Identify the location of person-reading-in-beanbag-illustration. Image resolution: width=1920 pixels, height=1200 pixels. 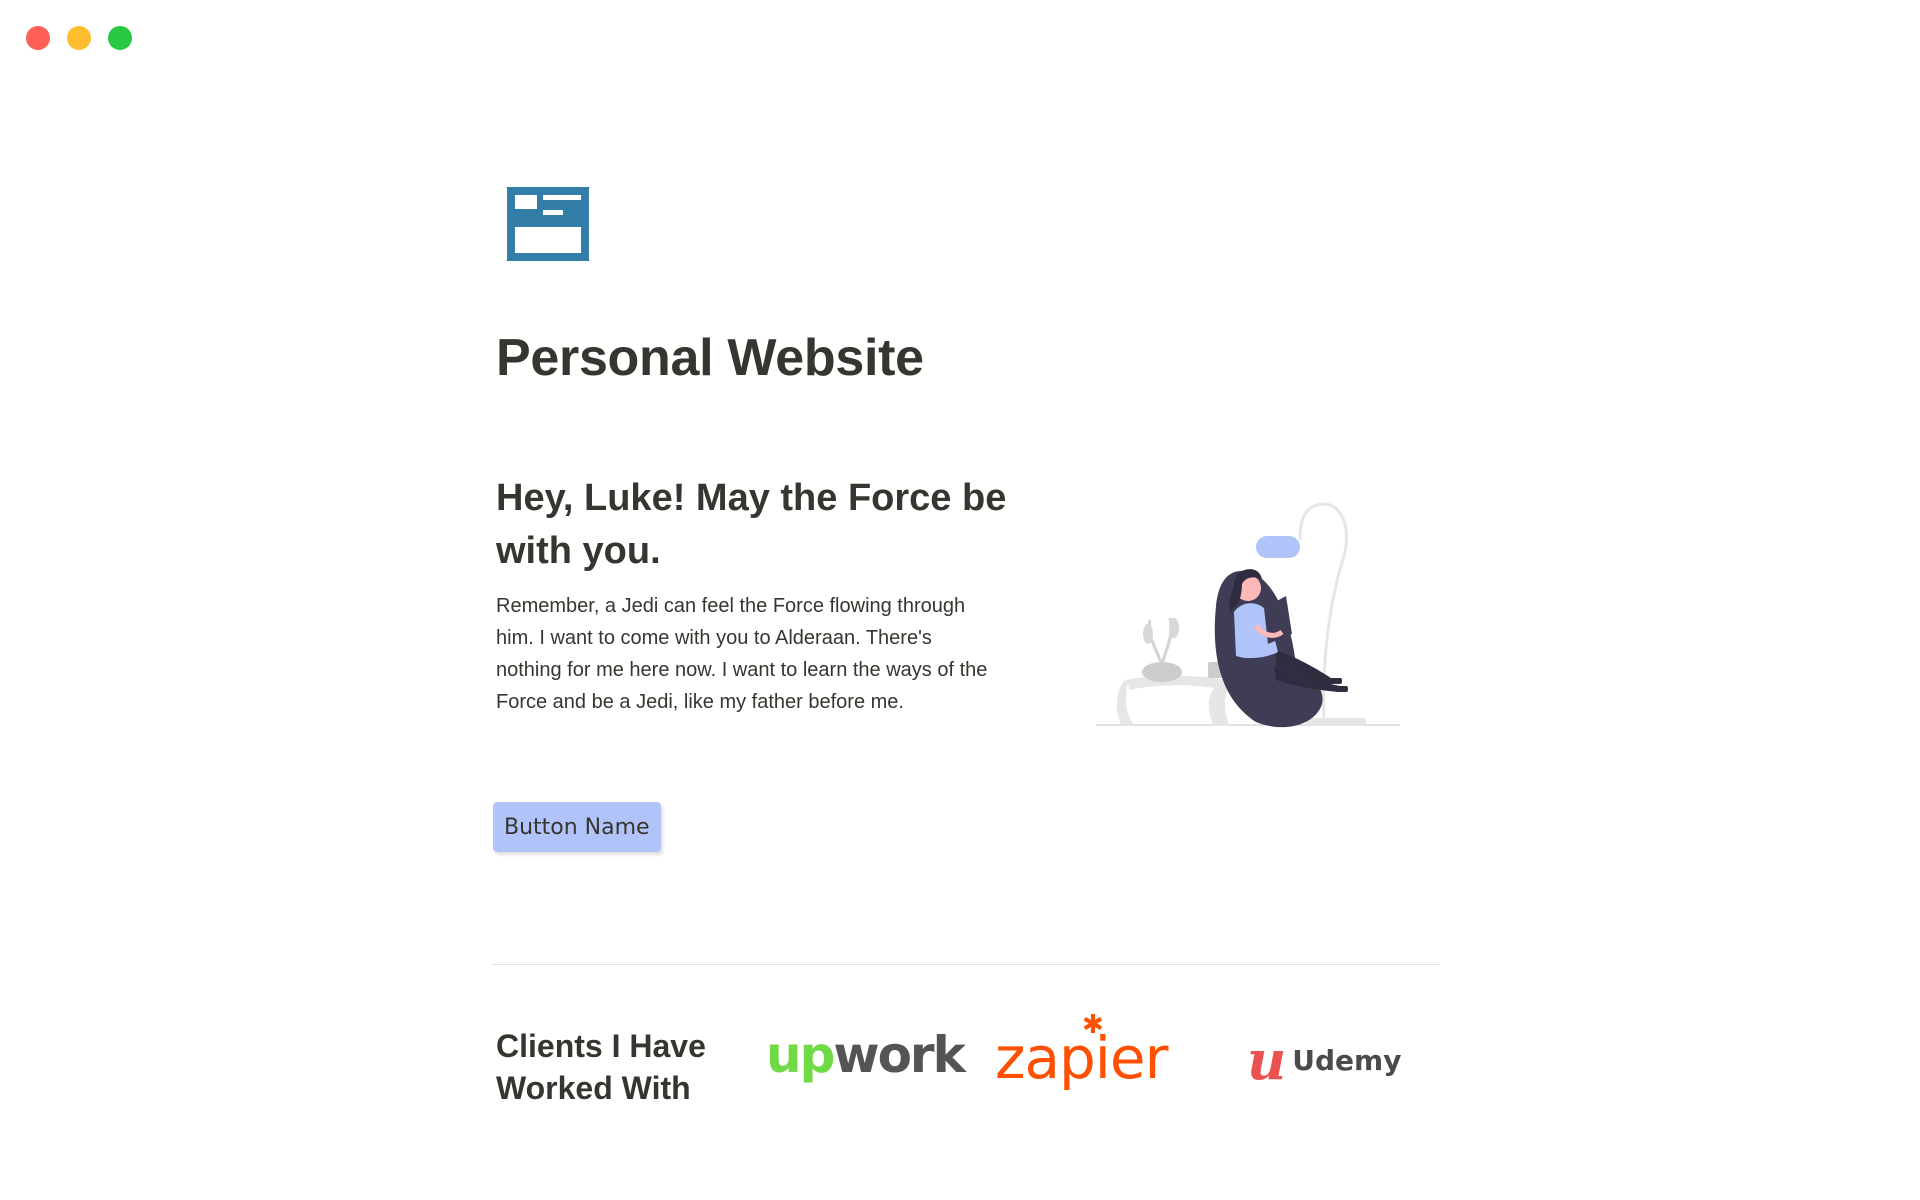
(1248, 615).